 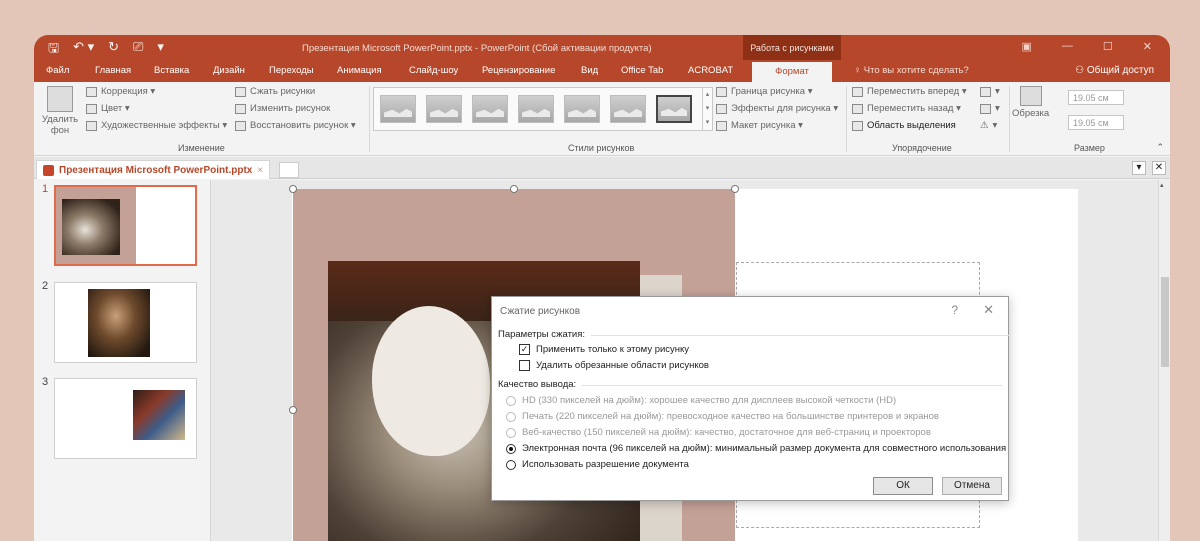 What do you see at coordinates (903, 486) in the screenshot?
I see `ok-button: ОК` at bounding box center [903, 486].